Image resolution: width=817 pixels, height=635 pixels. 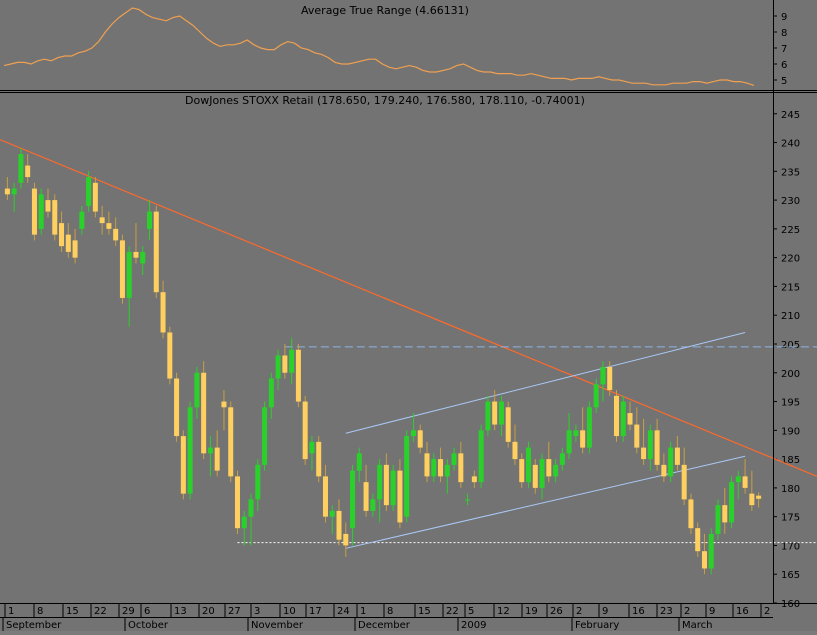 I want to click on day-label-4: 29, so click(x=128, y=611).